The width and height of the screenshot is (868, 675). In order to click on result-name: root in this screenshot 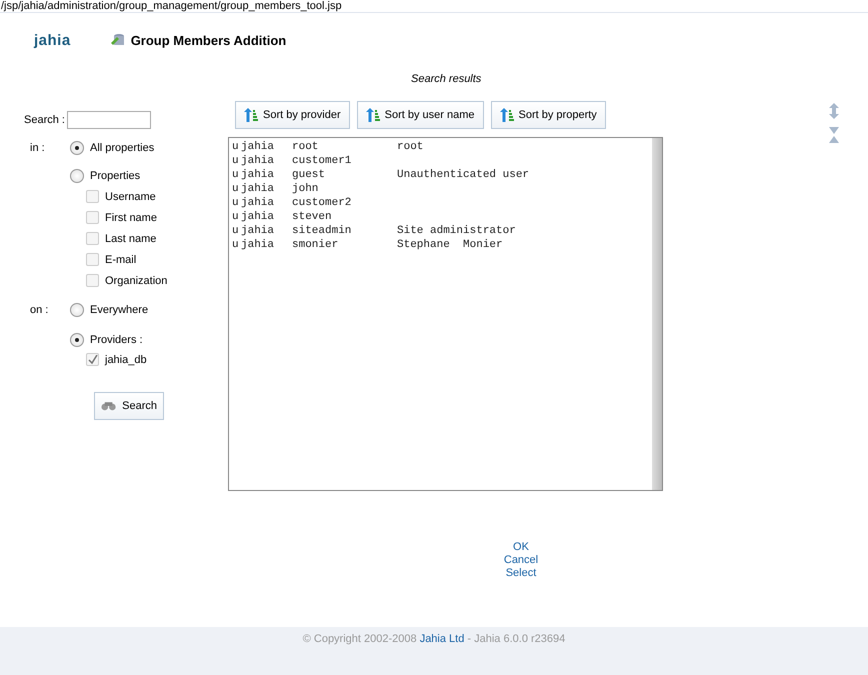, I will do `click(306, 147)`.